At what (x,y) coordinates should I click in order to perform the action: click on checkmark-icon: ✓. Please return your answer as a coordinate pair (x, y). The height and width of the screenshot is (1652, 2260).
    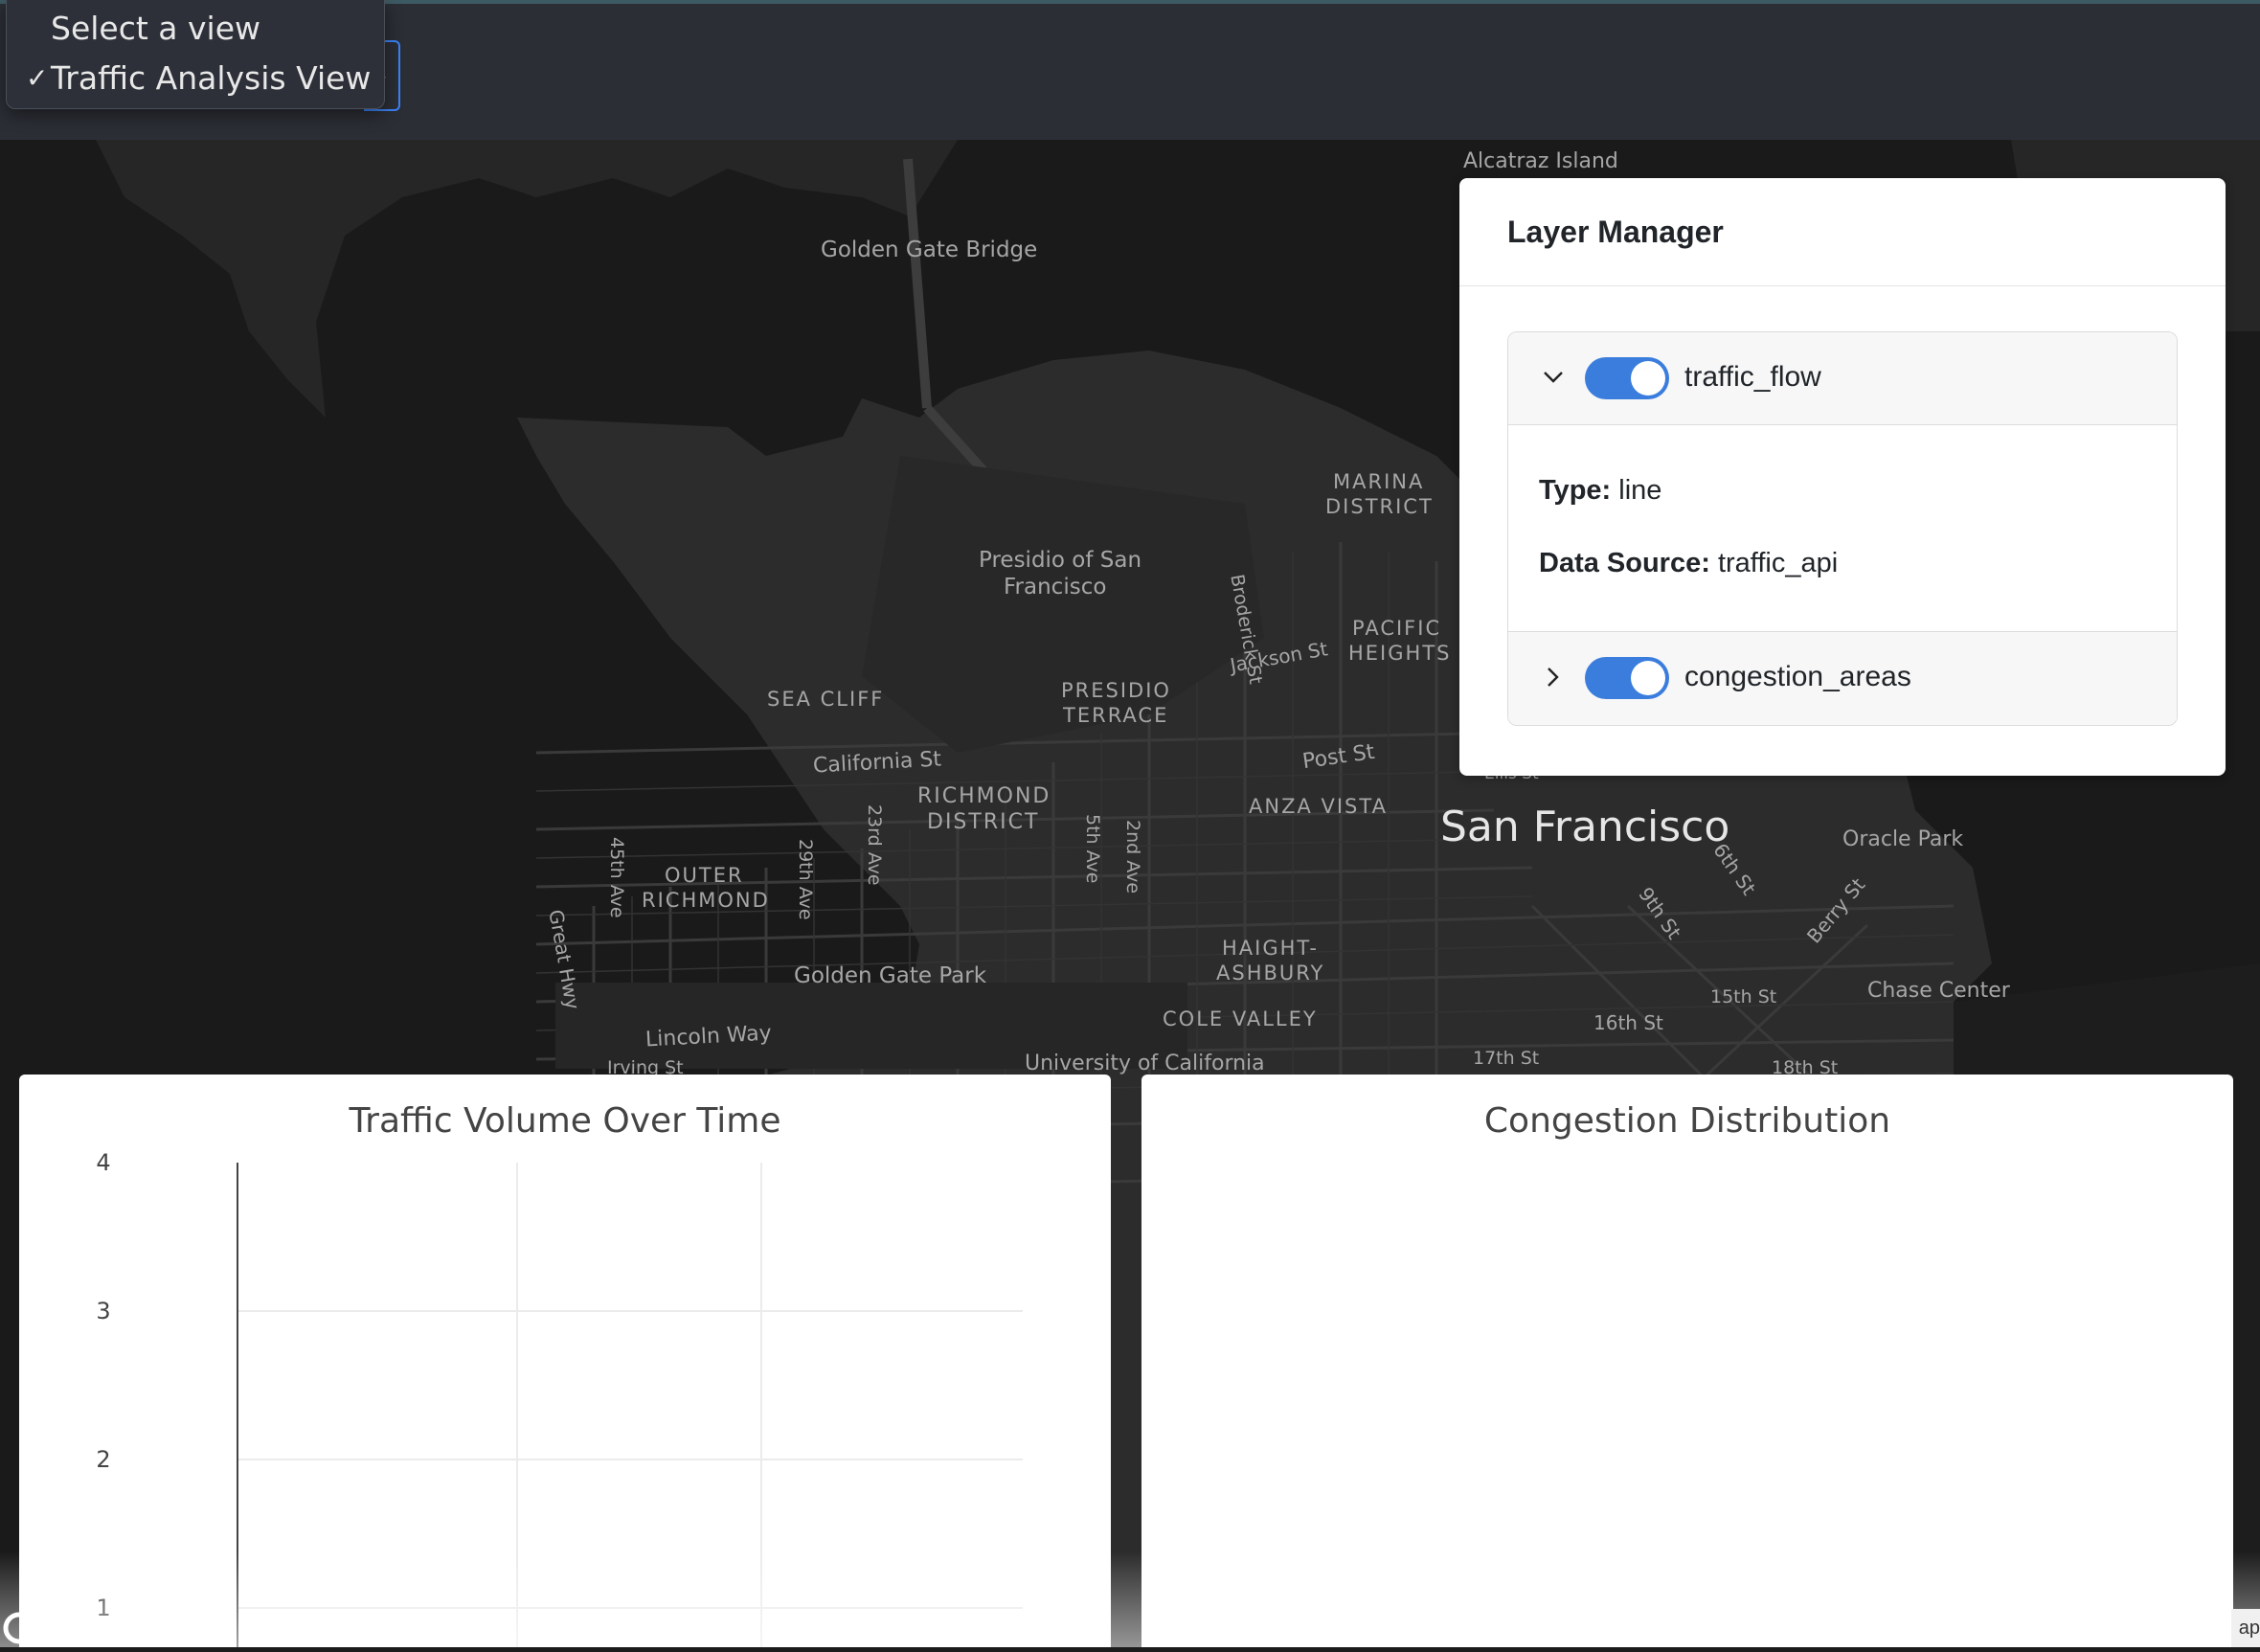
    Looking at the image, I should click on (37, 78).